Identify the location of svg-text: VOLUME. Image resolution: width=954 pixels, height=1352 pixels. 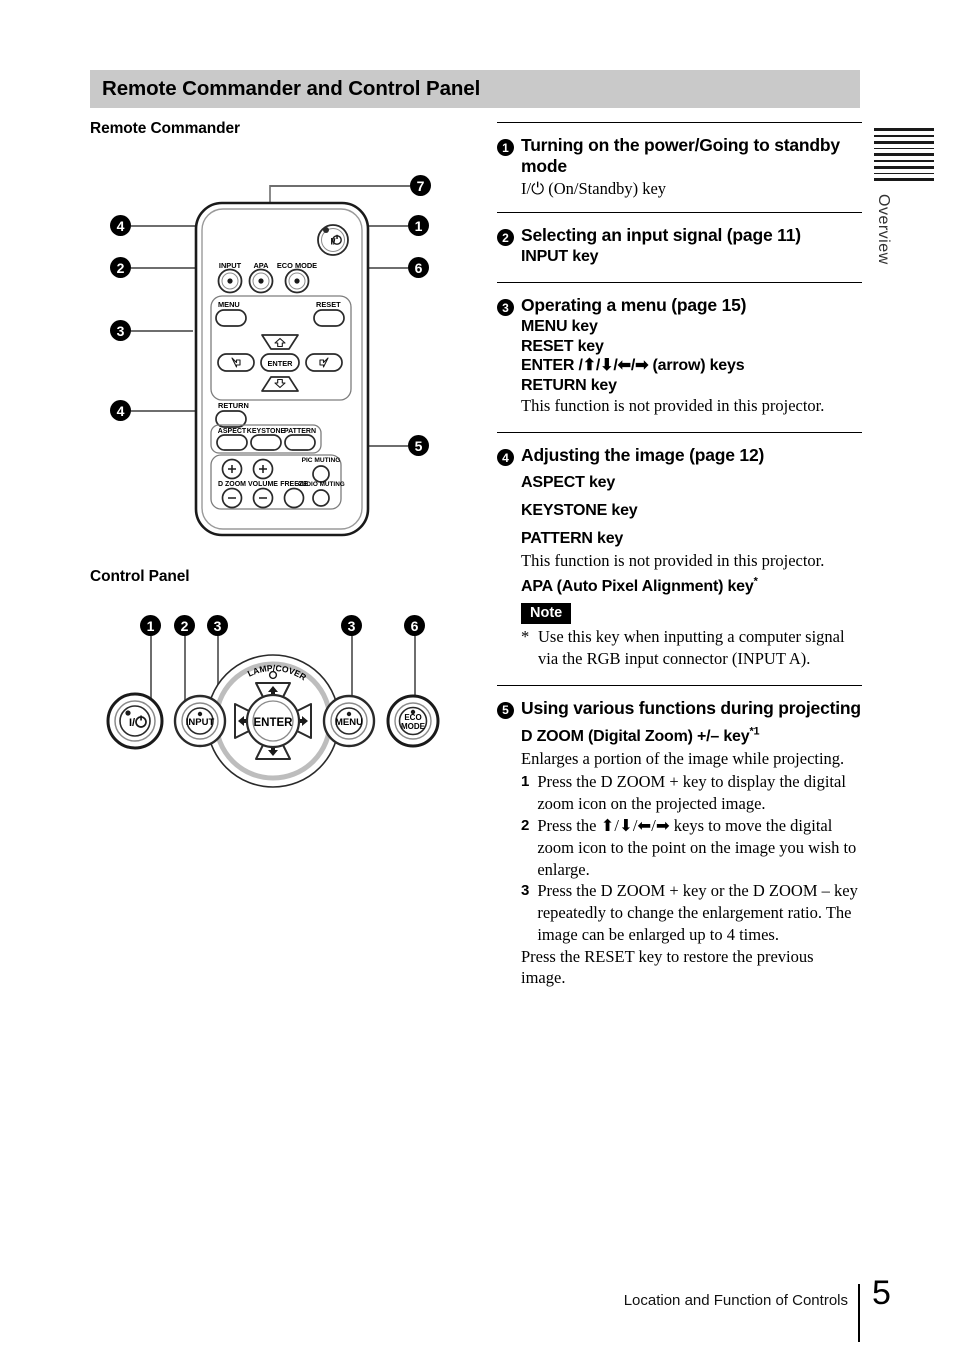
(263, 484).